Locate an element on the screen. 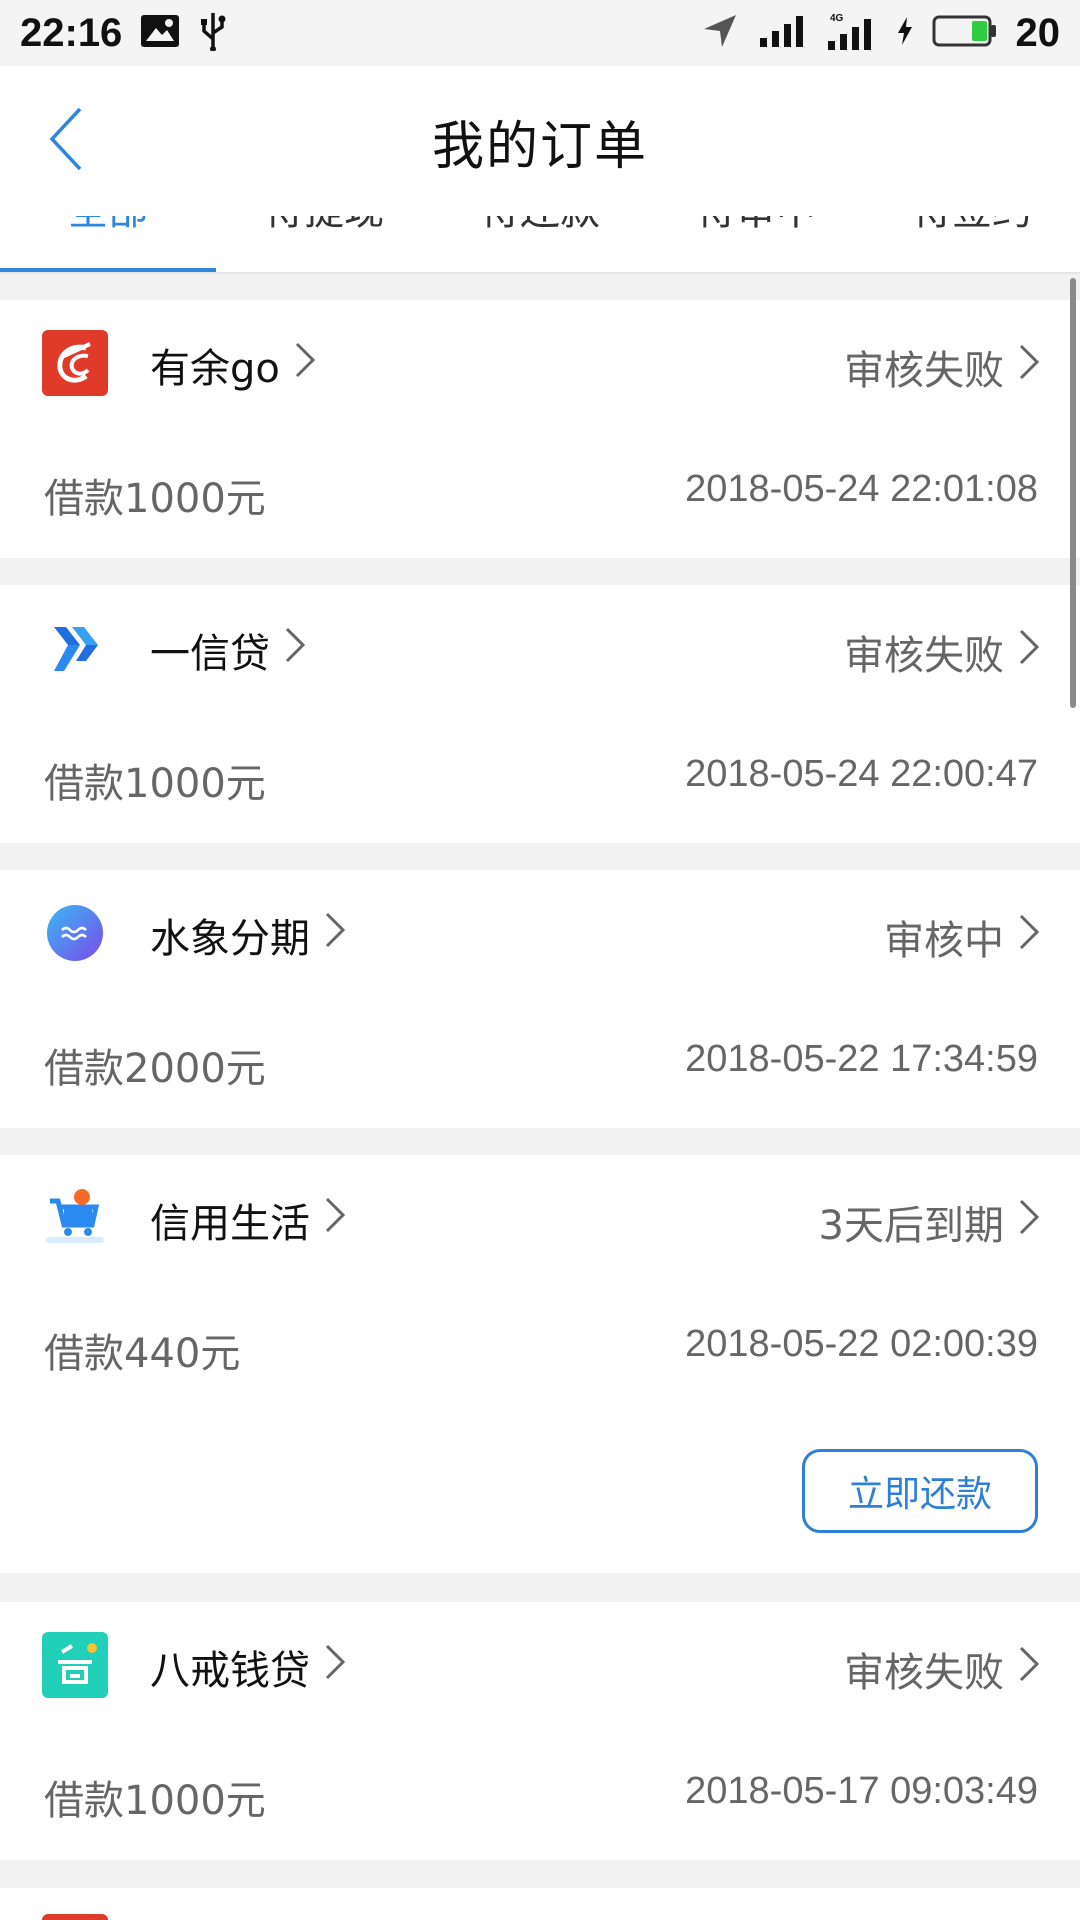 Image resolution: width=1080 pixels, height=1920 pixels. back-button is located at coordinates (66, 141).